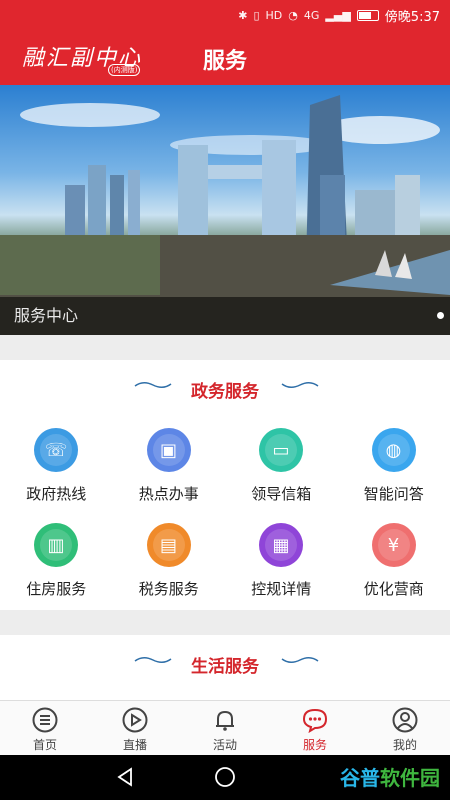 Image resolution: width=450 pixels, height=800 pixels. I want to click on service-label: 政府热线, so click(56, 494).